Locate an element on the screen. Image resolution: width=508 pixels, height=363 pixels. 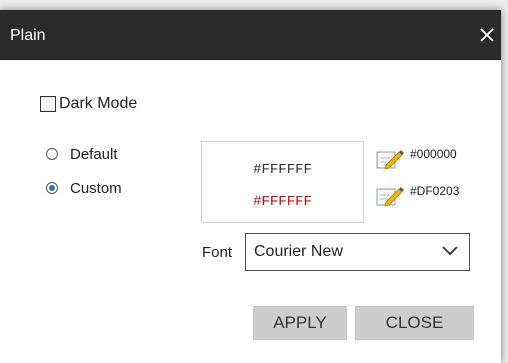
apply-button: APPLY is located at coordinates (300, 323).